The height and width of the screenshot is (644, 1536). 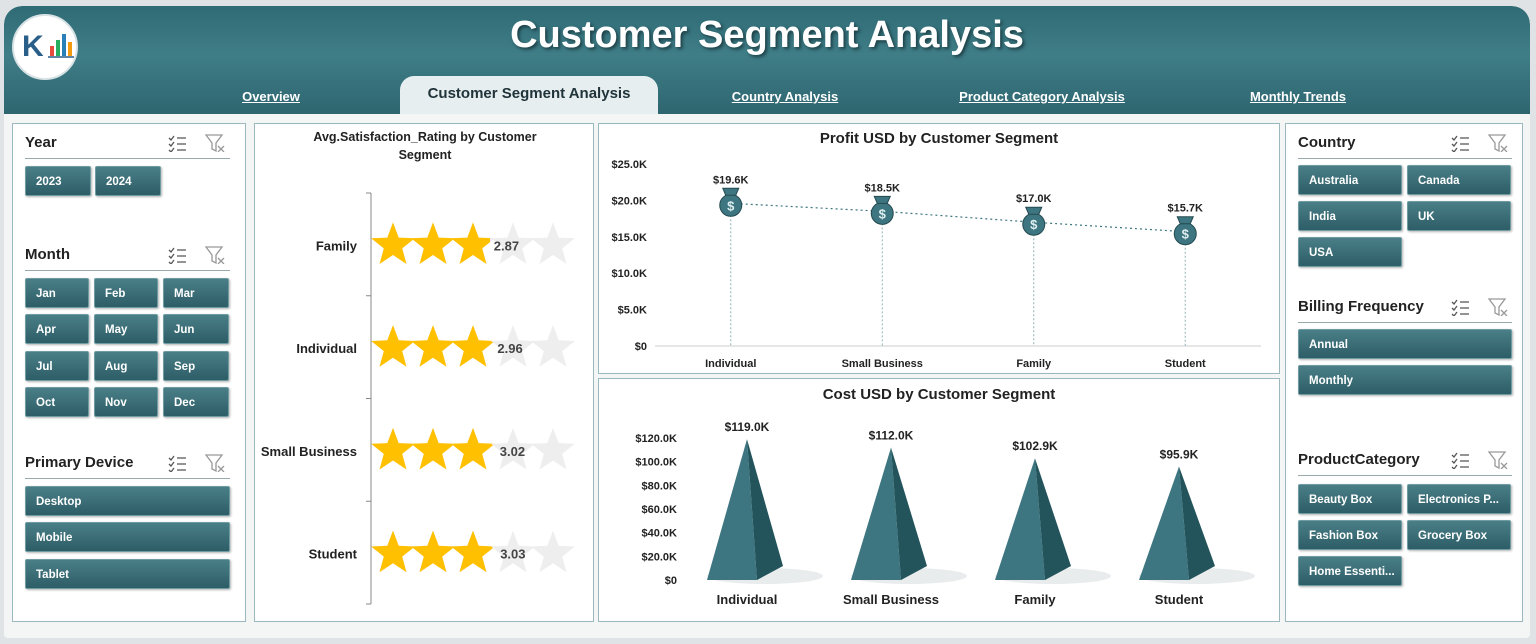 I want to click on device-button-tablet: Tablet, so click(x=127, y=574).